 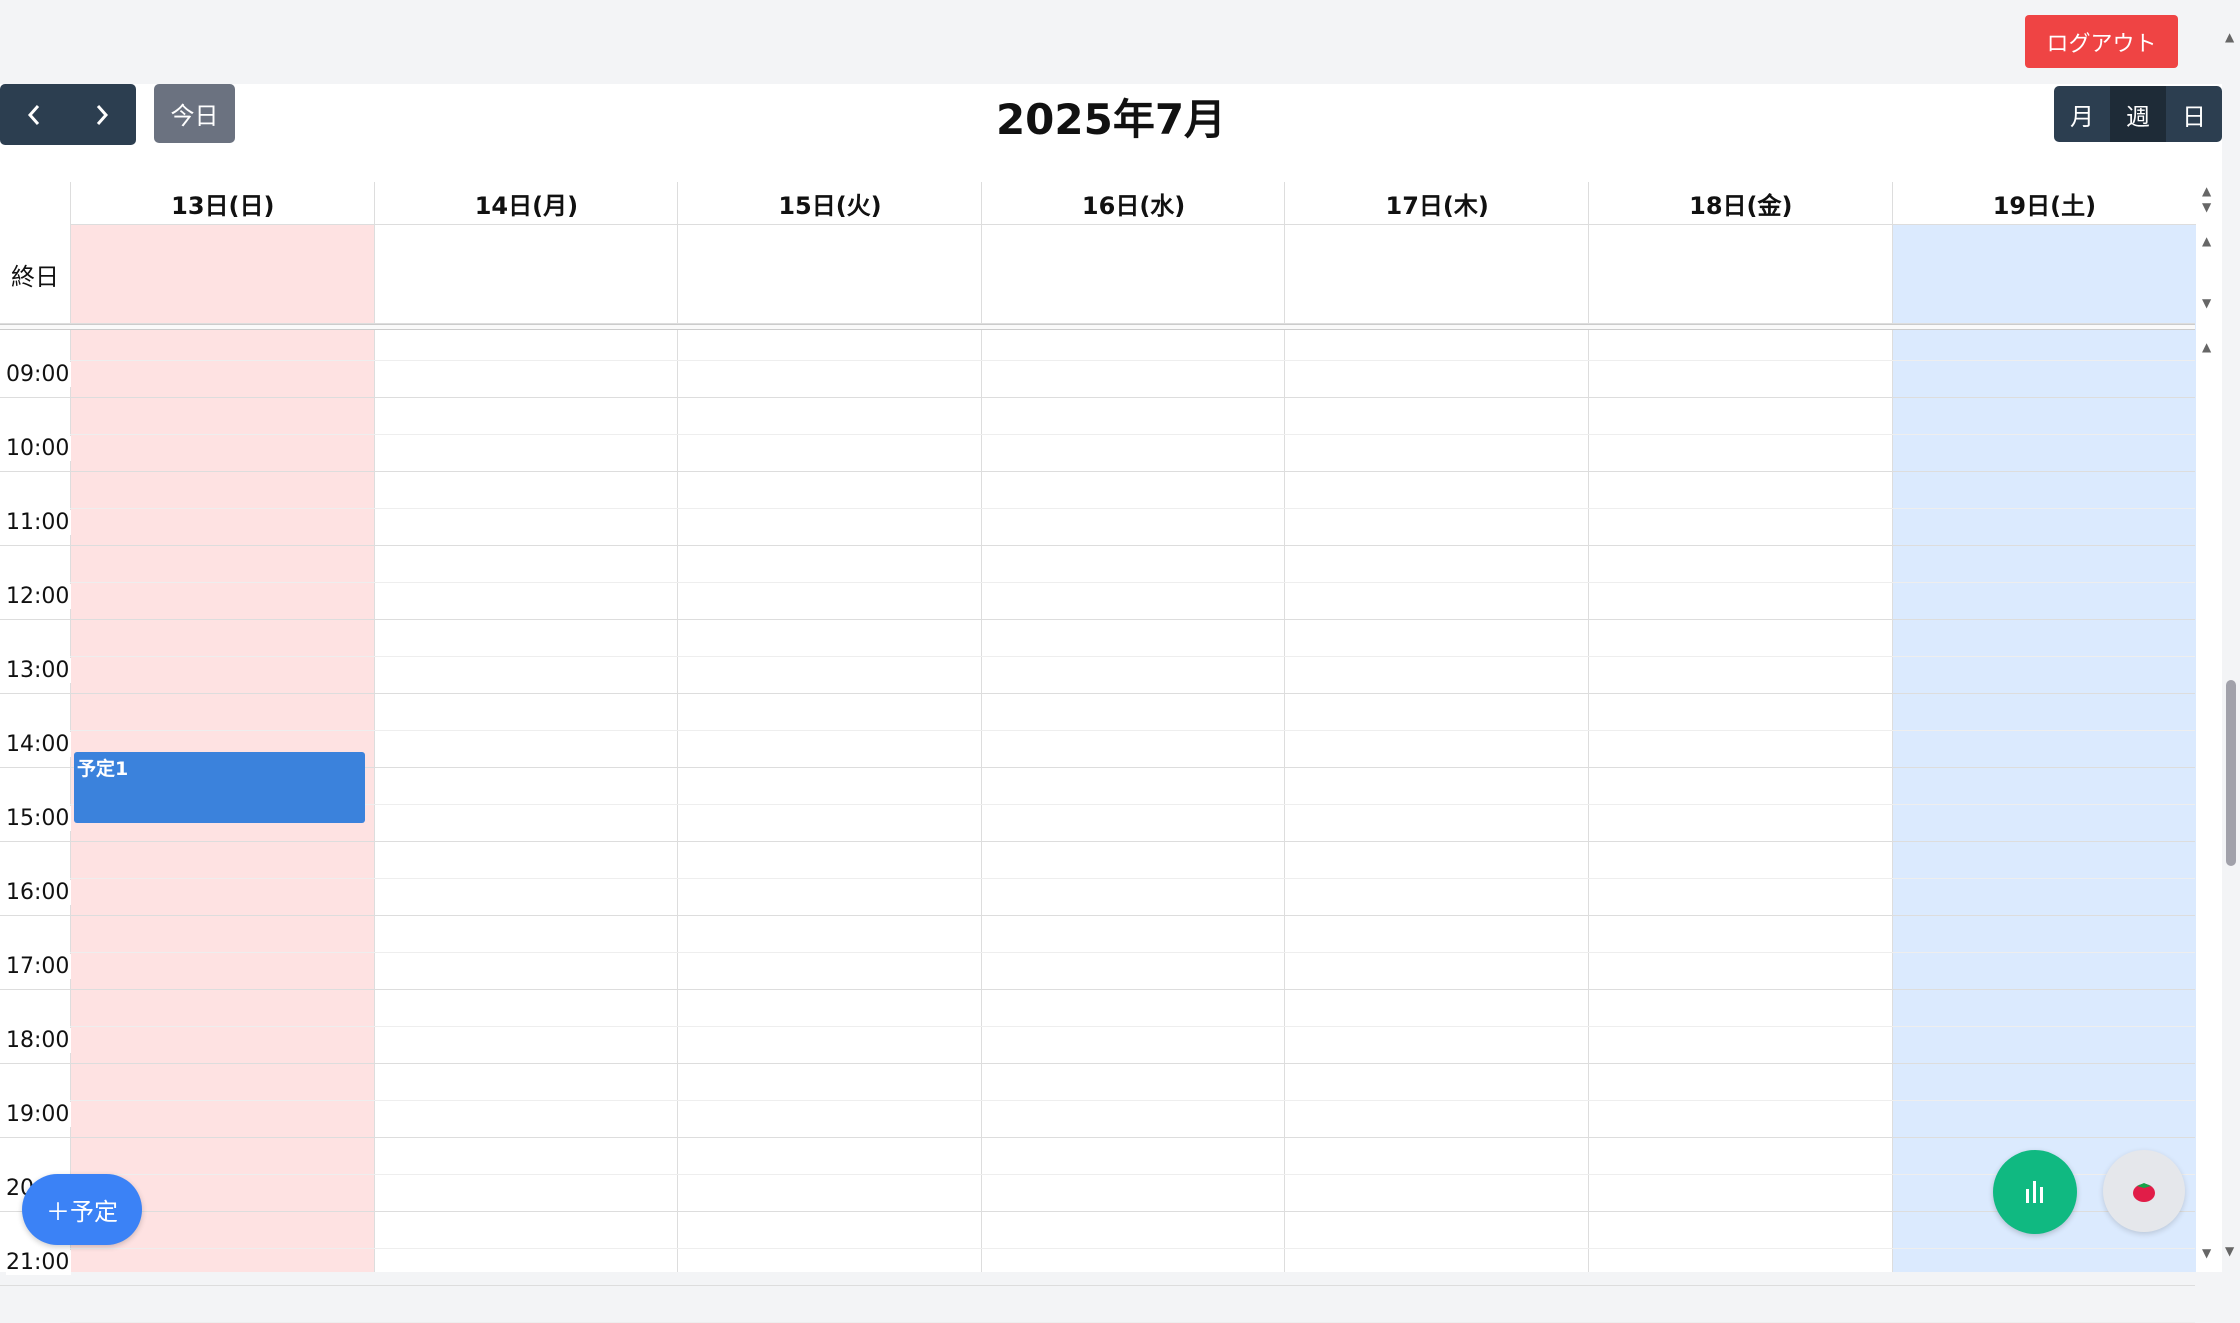 What do you see at coordinates (2229, 37) in the screenshot?
I see `scroll-up-icon: ▲` at bounding box center [2229, 37].